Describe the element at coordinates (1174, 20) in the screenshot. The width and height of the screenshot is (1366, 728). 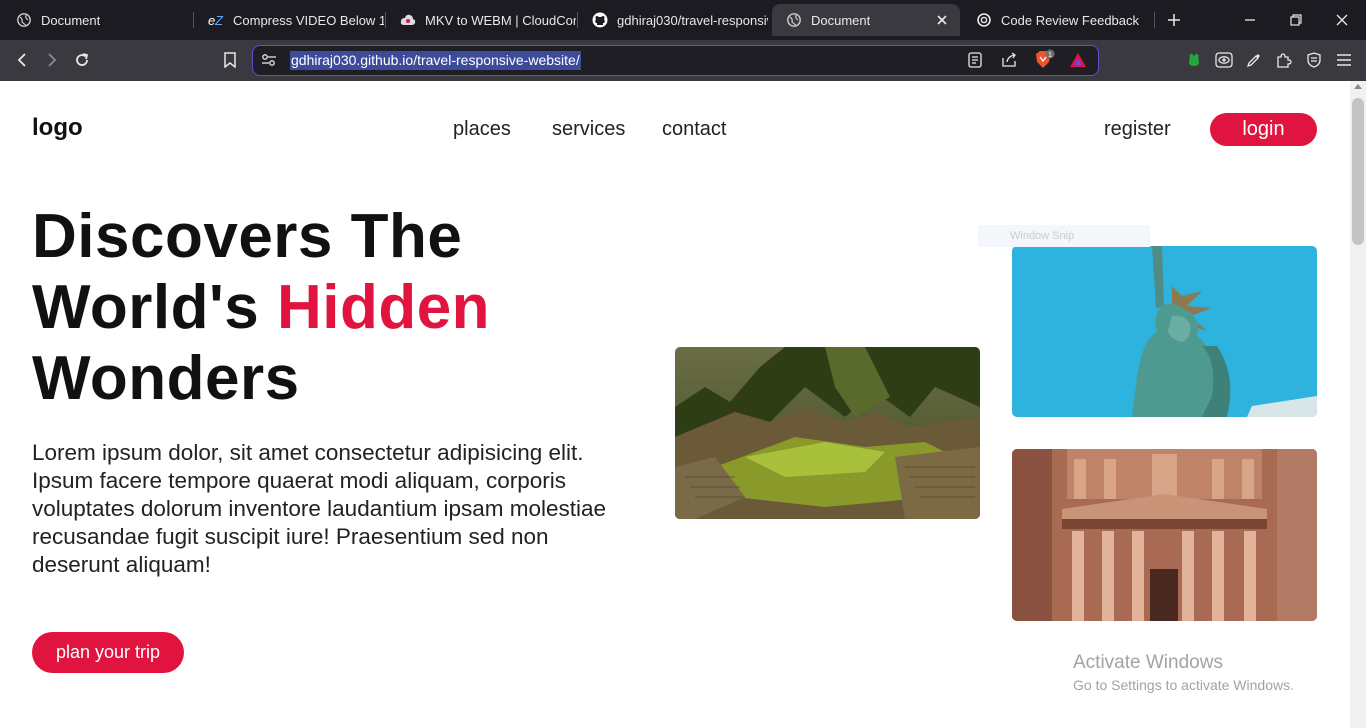
I see `new-tab-icon` at that location.